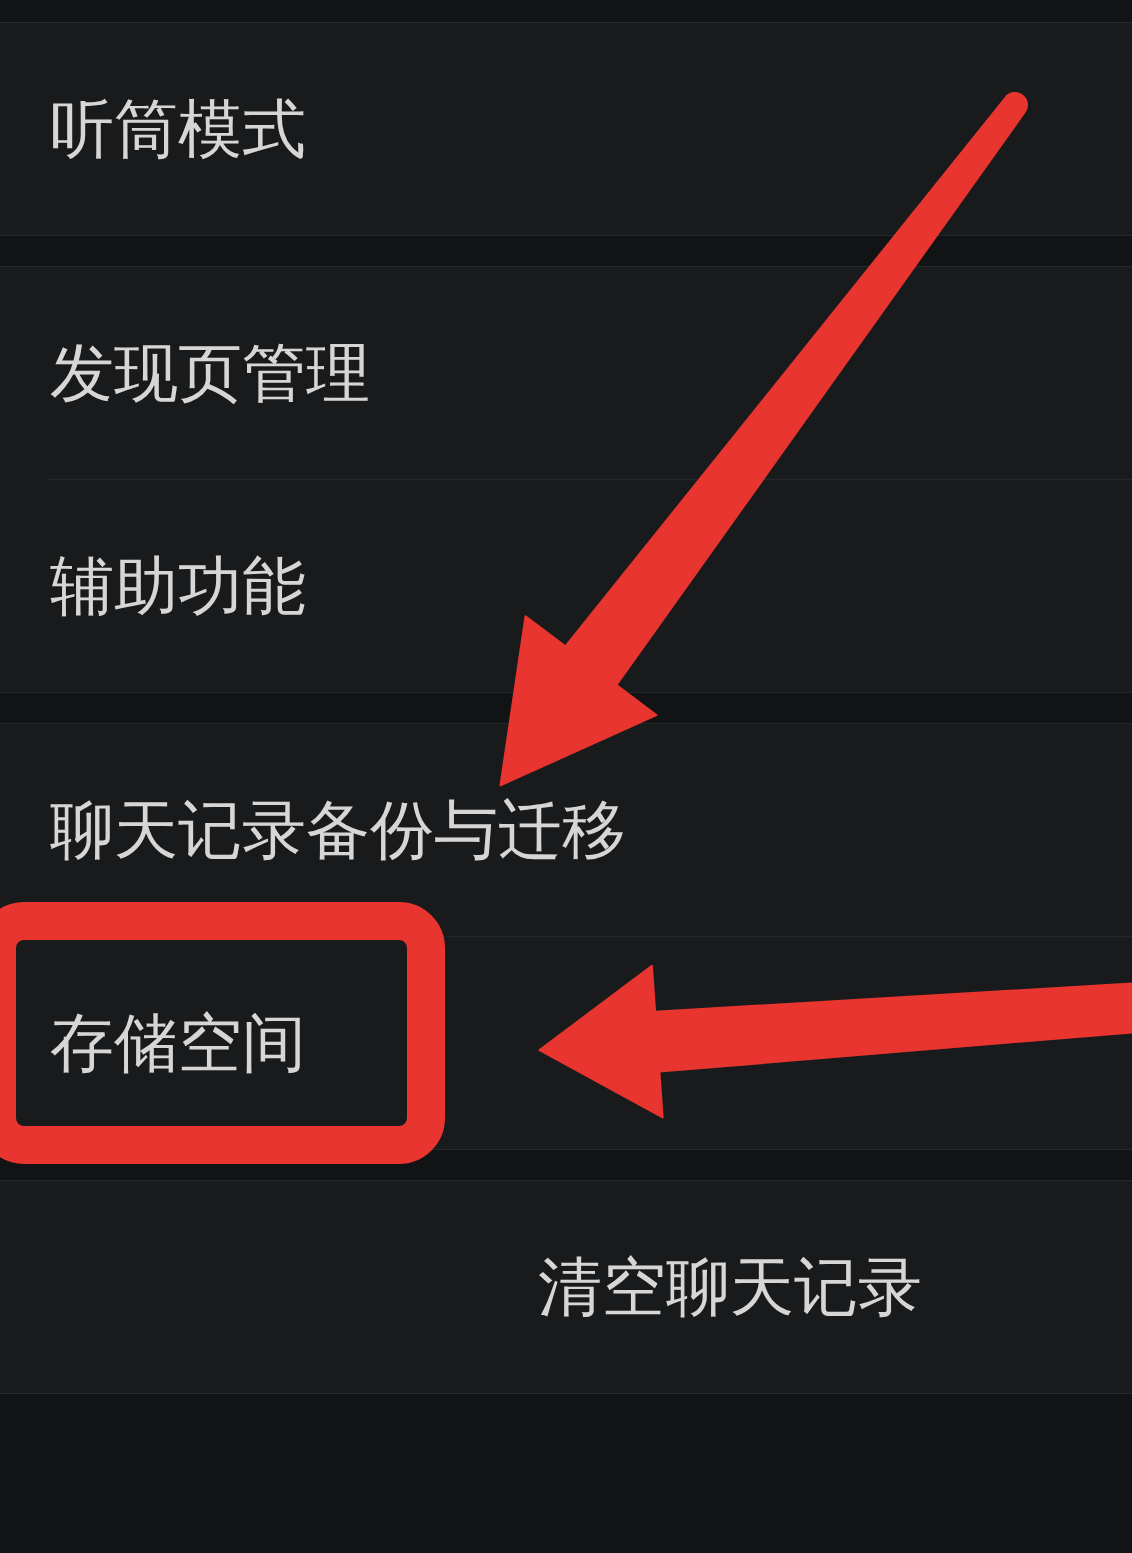  What do you see at coordinates (178, 586) in the screenshot?
I see `settings-item: 辅助功能` at bounding box center [178, 586].